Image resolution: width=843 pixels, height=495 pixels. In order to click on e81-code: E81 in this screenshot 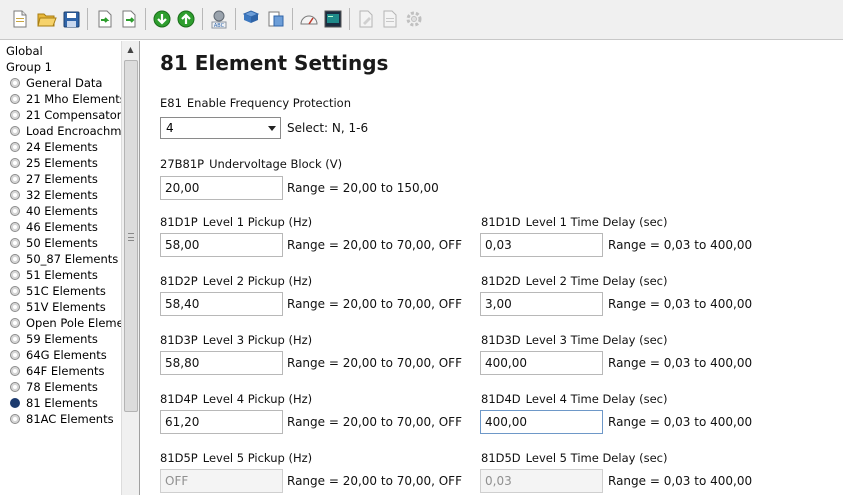, I will do `click(171, 103)`.